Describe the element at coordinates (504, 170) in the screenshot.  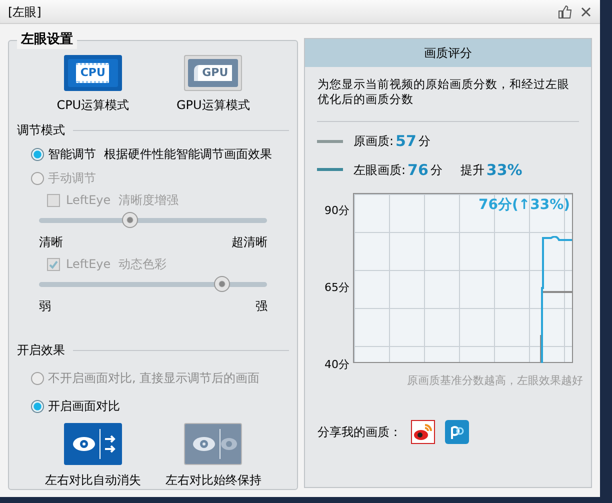
I see `boost-value: 33%` at that location.